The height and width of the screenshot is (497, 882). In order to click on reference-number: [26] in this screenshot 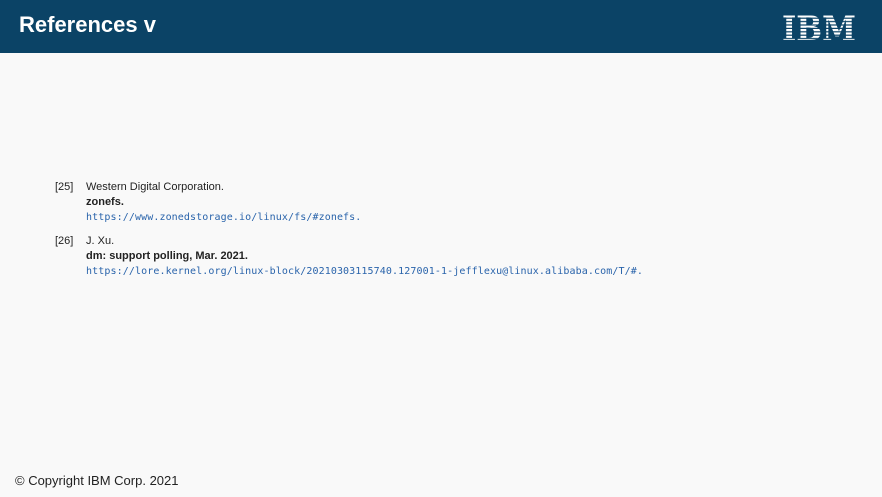, I will do `click(64, 241)`.